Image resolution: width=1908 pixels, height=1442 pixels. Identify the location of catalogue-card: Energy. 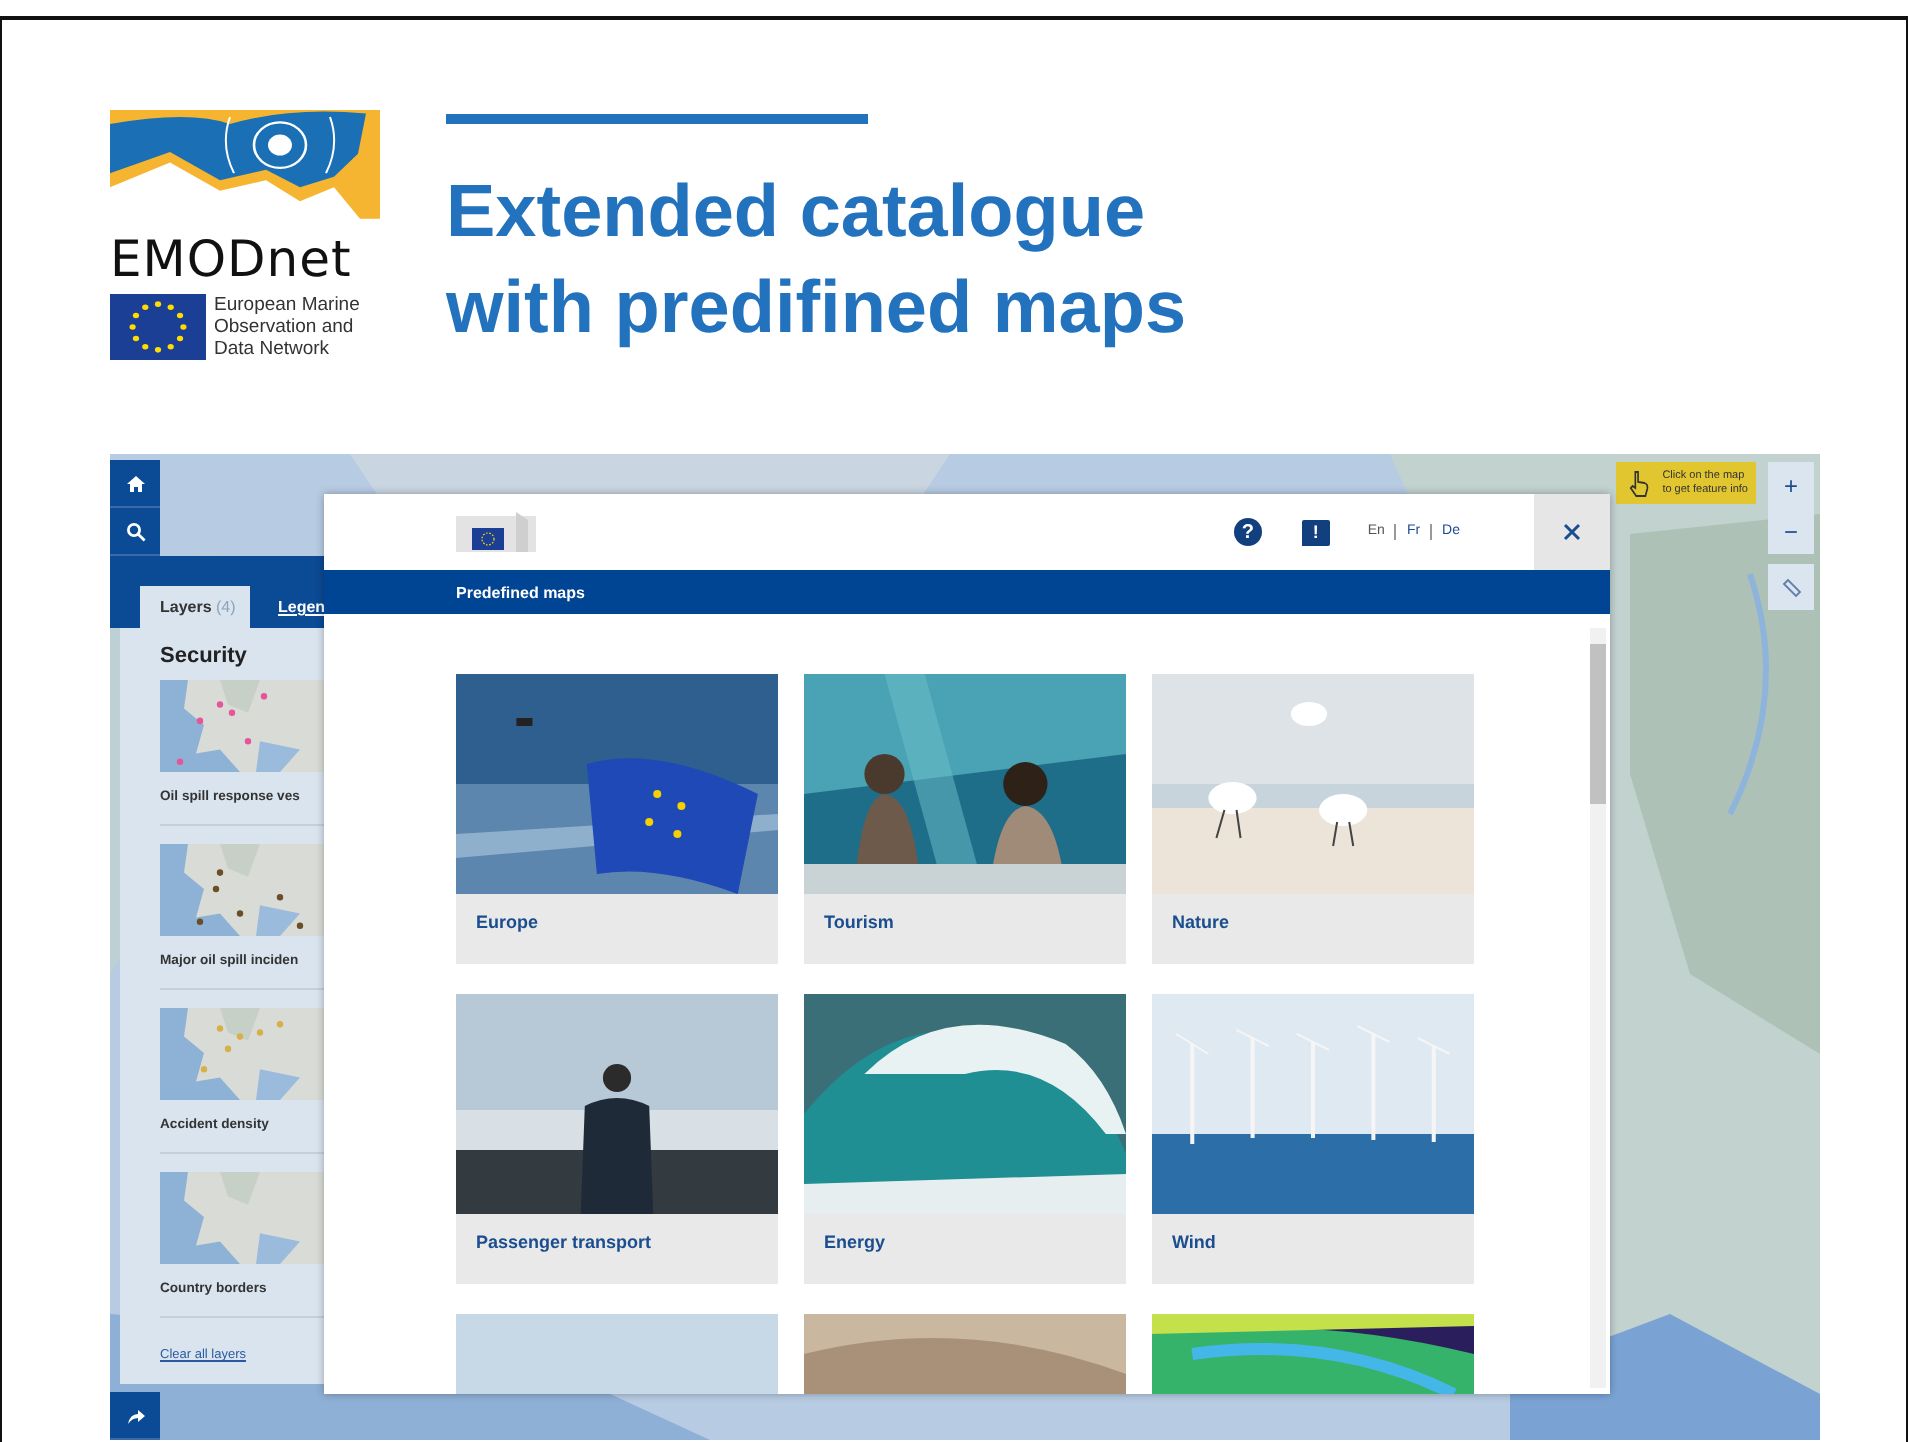
(965, 1139).